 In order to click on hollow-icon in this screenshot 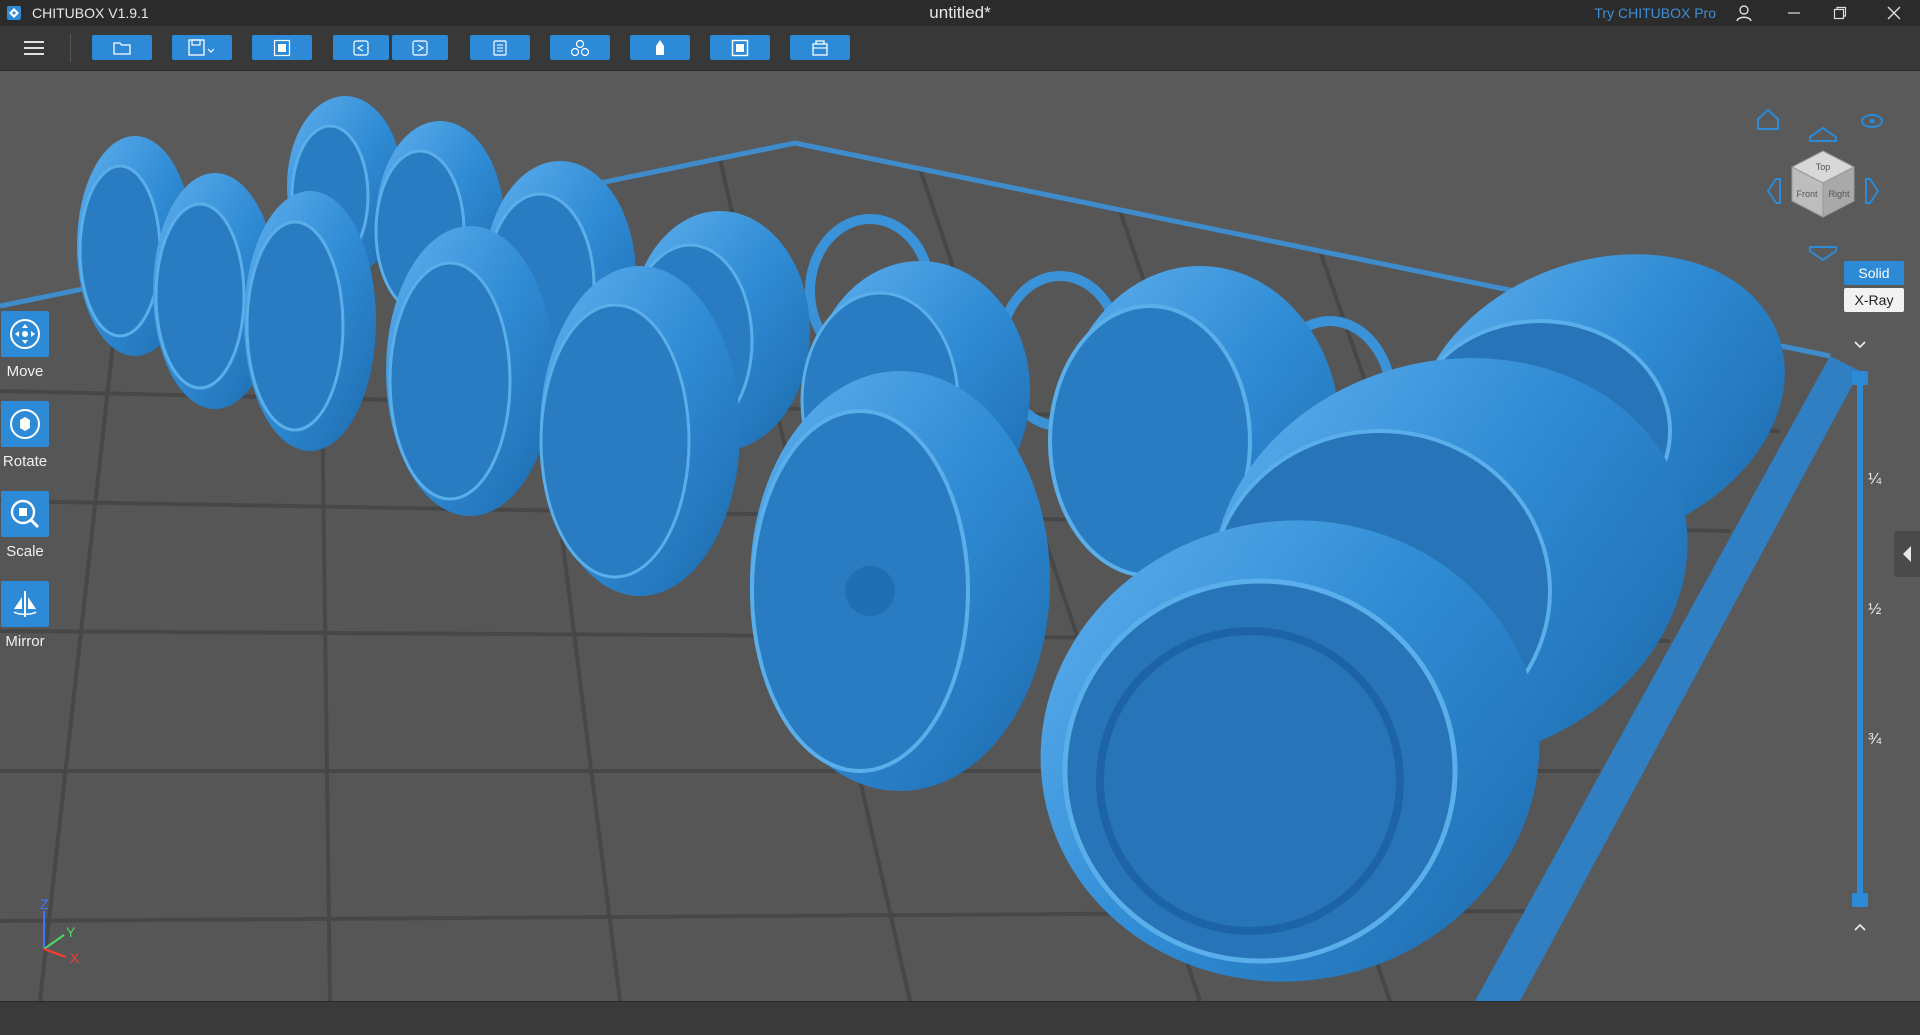, I will do `click(740, 47)`.